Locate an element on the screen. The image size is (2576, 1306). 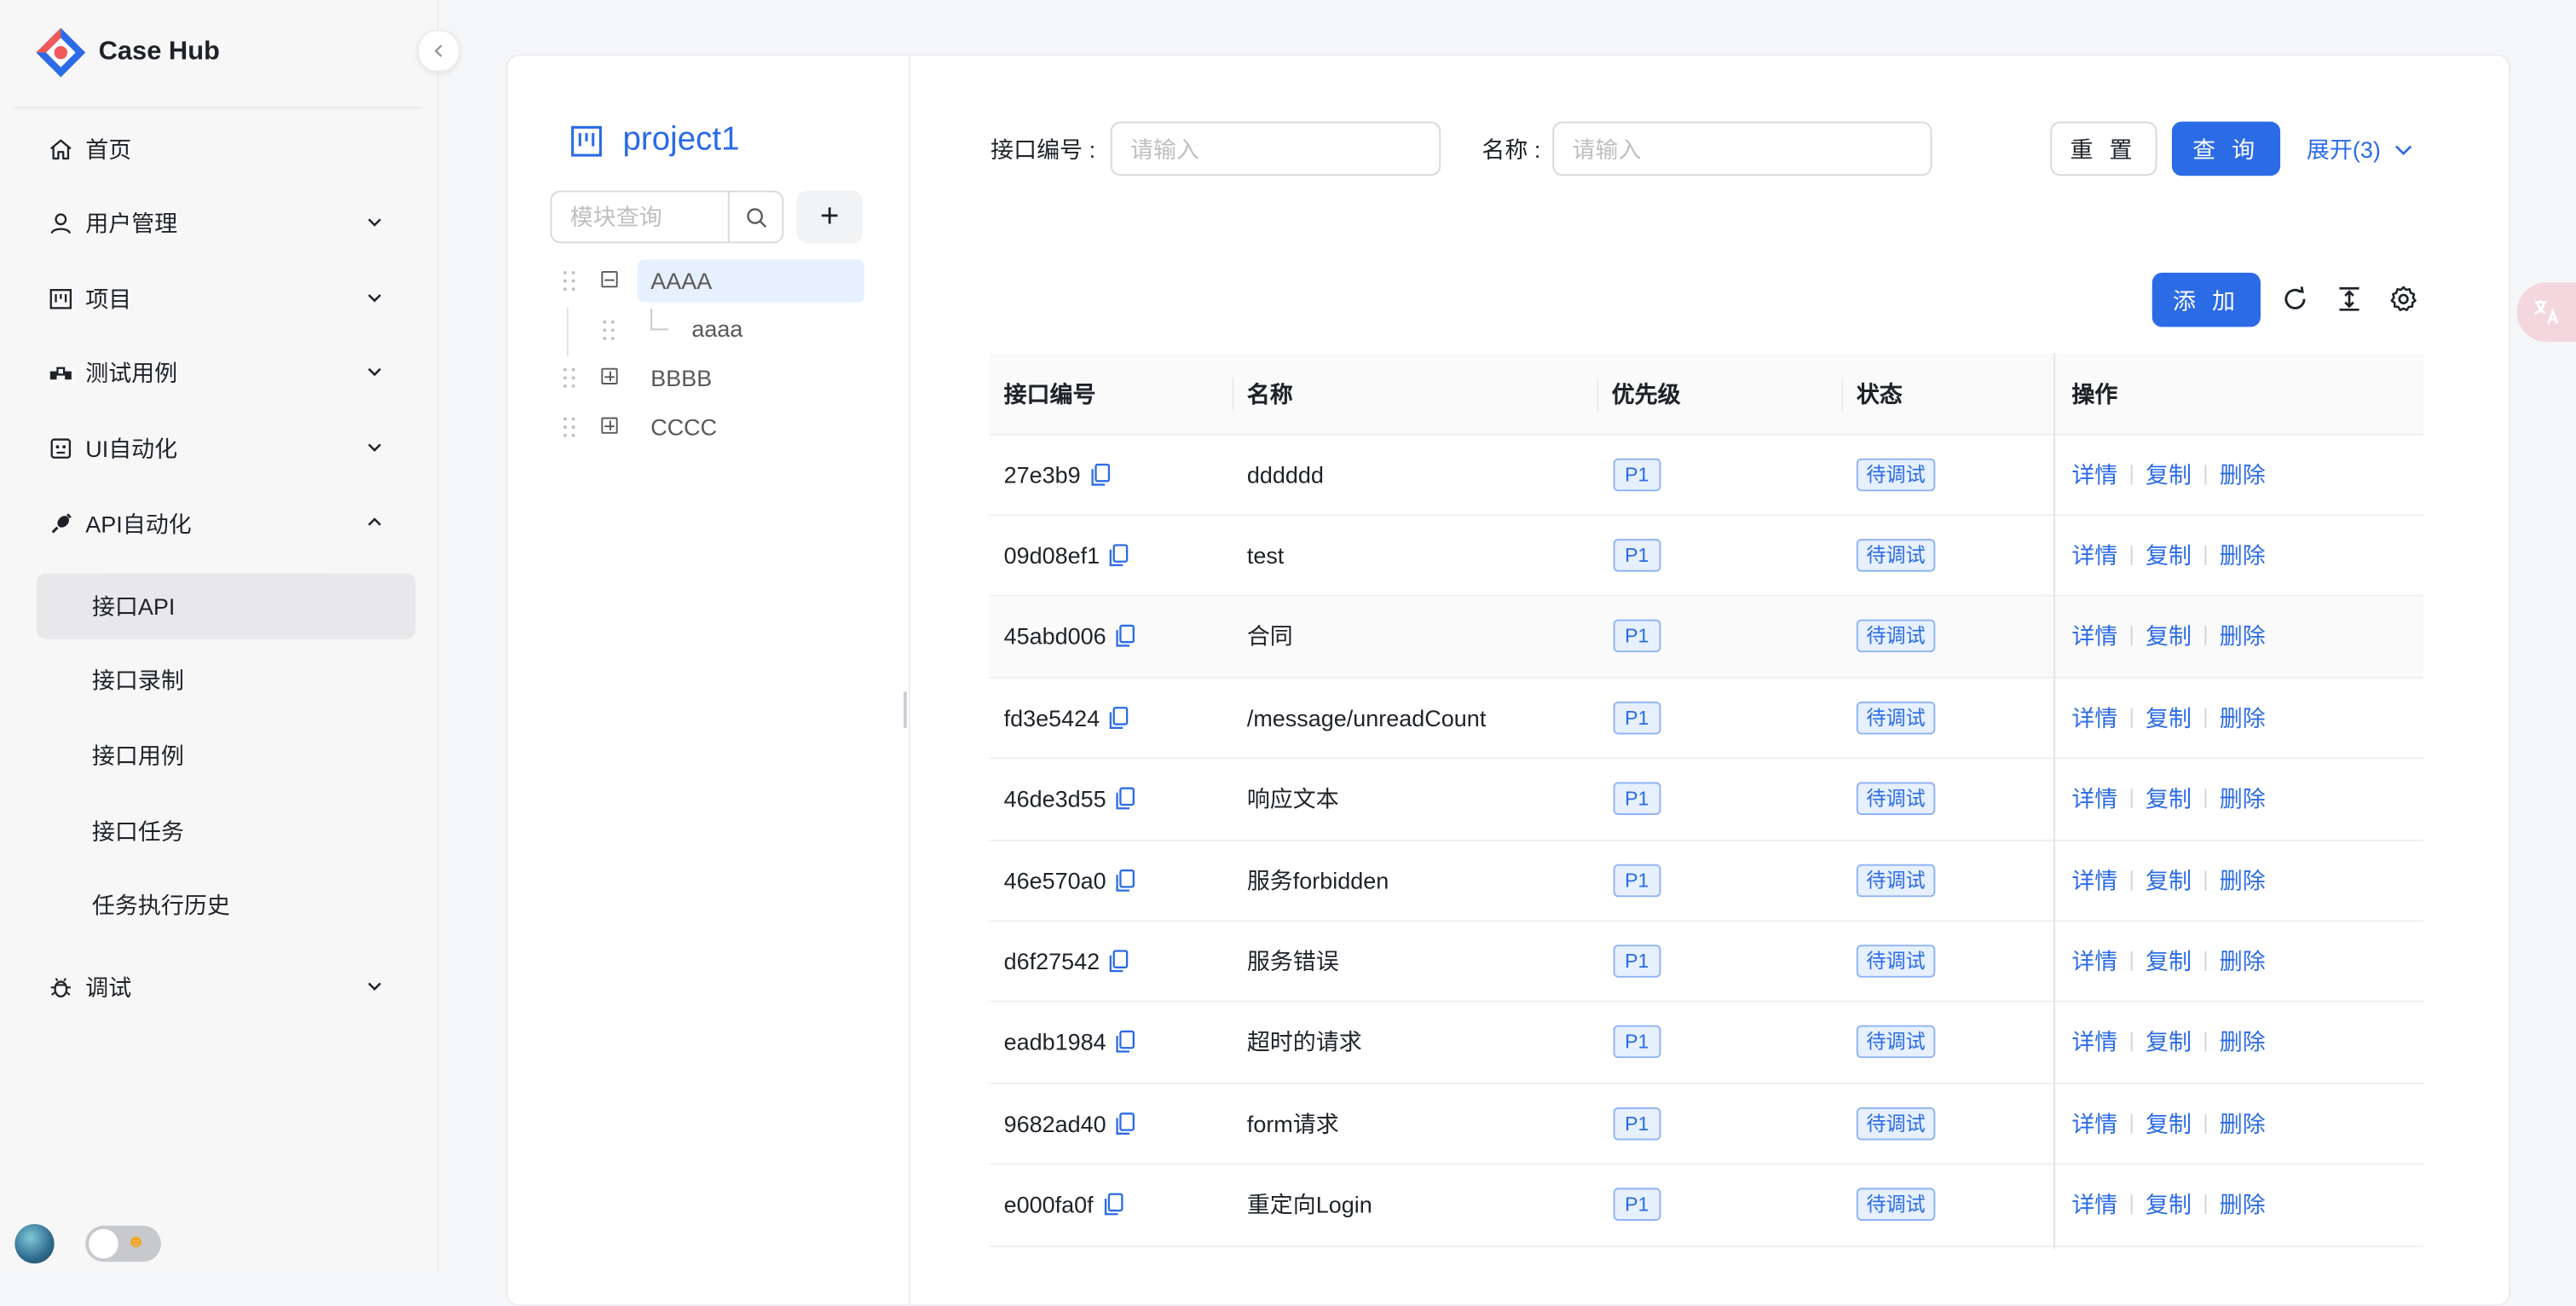
pane-splitter is located at coordinates (905, 709).